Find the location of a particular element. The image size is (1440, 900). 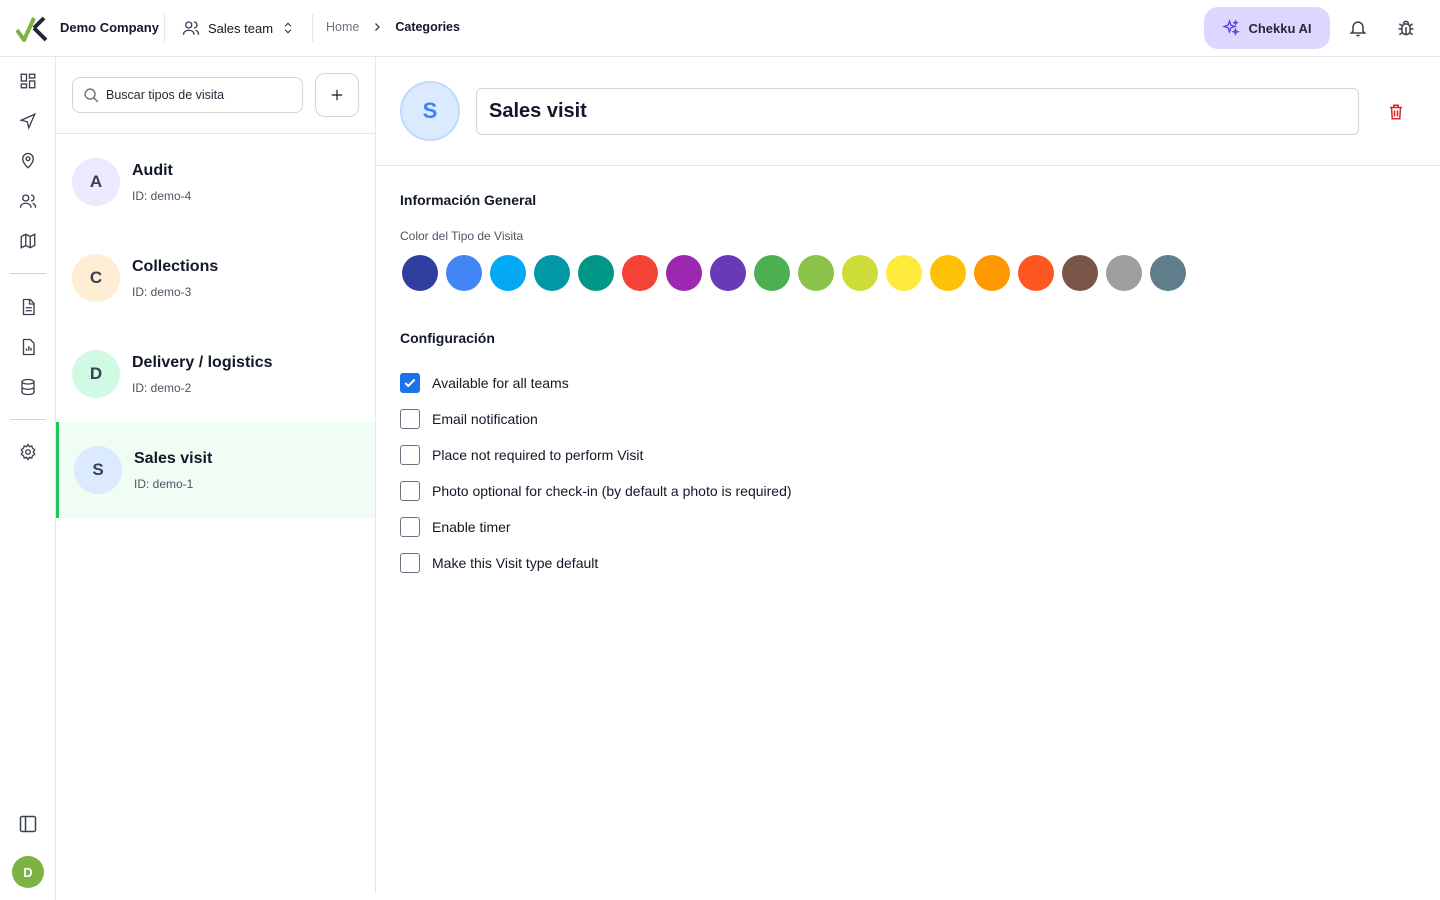

config-option-row: Make this Visit type default is located at coordinates (596, 563).